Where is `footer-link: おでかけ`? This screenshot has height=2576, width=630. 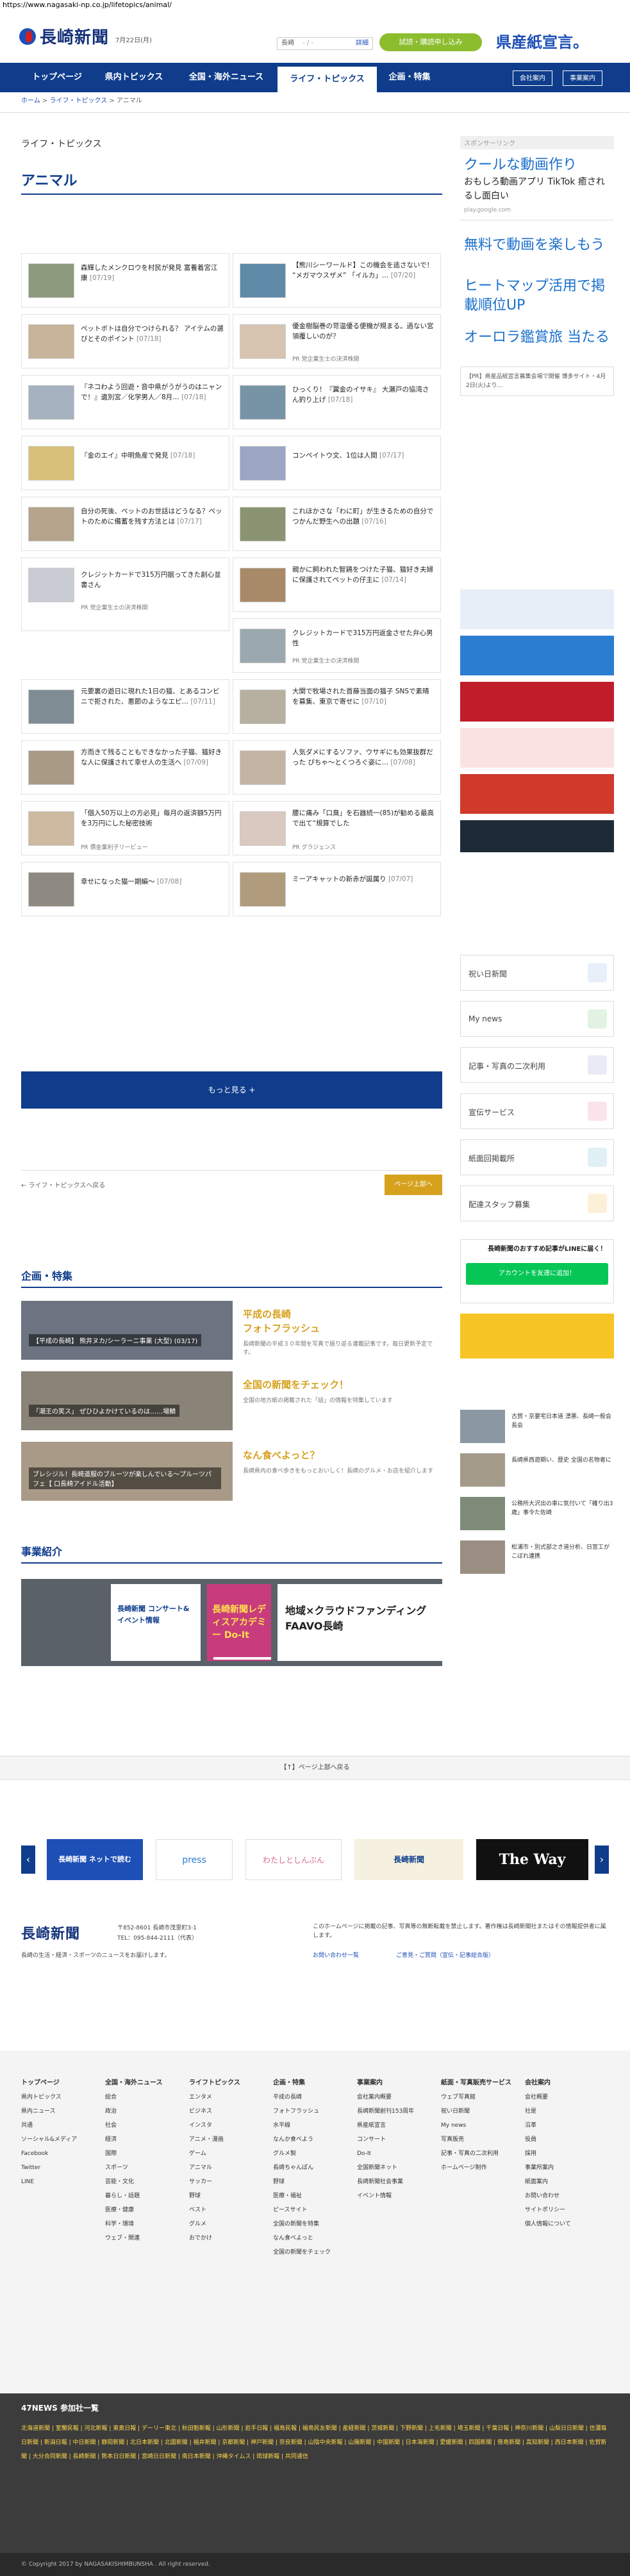 footer-link: おでかけ is located at coordinates (229, 2238).